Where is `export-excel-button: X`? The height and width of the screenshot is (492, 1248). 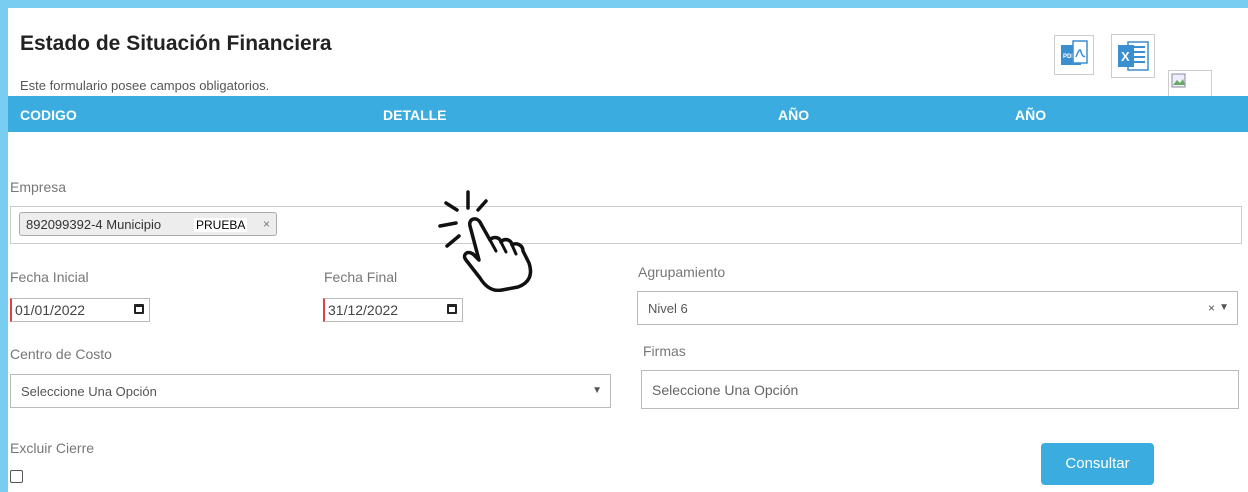 export-excel-button: X is located at coordinates (1133, 56).